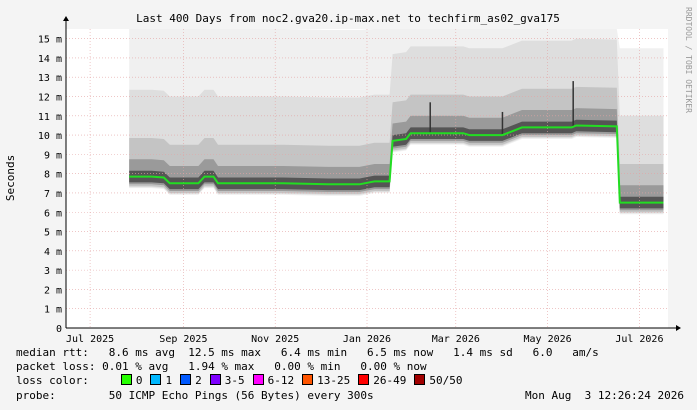  I want to click on y-tick-label: 12 m, so click(50, 98).